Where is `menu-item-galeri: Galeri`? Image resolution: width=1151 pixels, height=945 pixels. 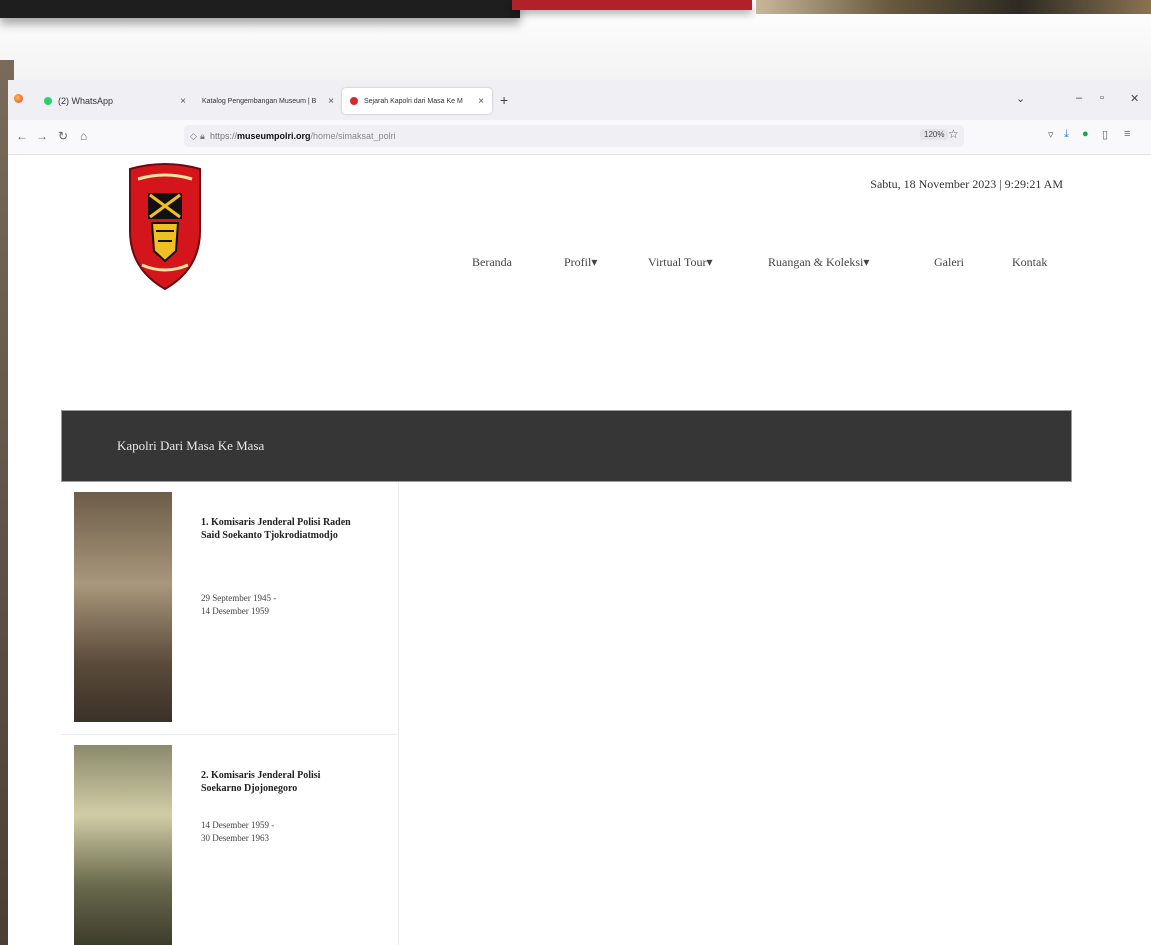
menu-item-galeri: Galeri is located at coordinates (949, 262).